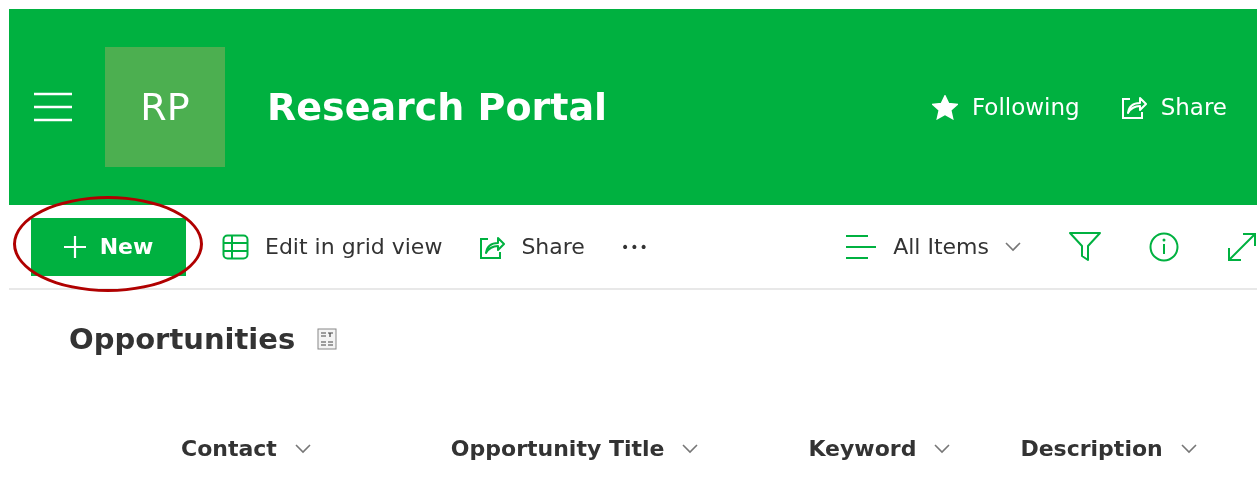 The image size is (1257, 497). Describe the element at coordinates (182, 339) in the screenshot. I see `list-title: Opportunities` at that location.